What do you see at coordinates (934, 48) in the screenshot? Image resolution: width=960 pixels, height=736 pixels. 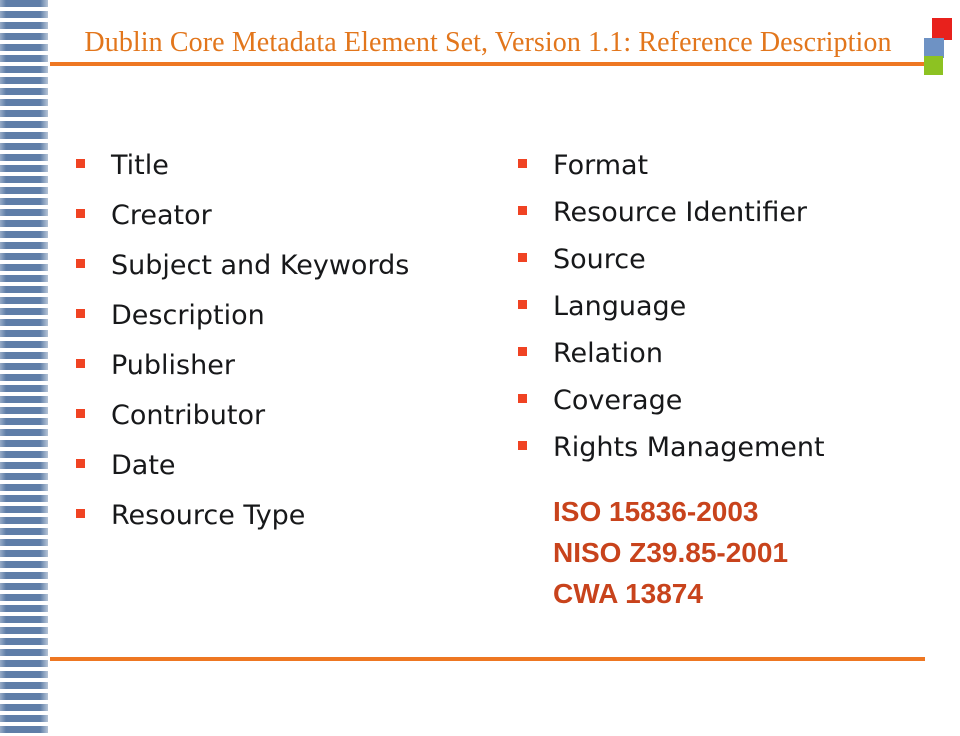 I see `blue-square-icon` at bounding box center [934, 48].